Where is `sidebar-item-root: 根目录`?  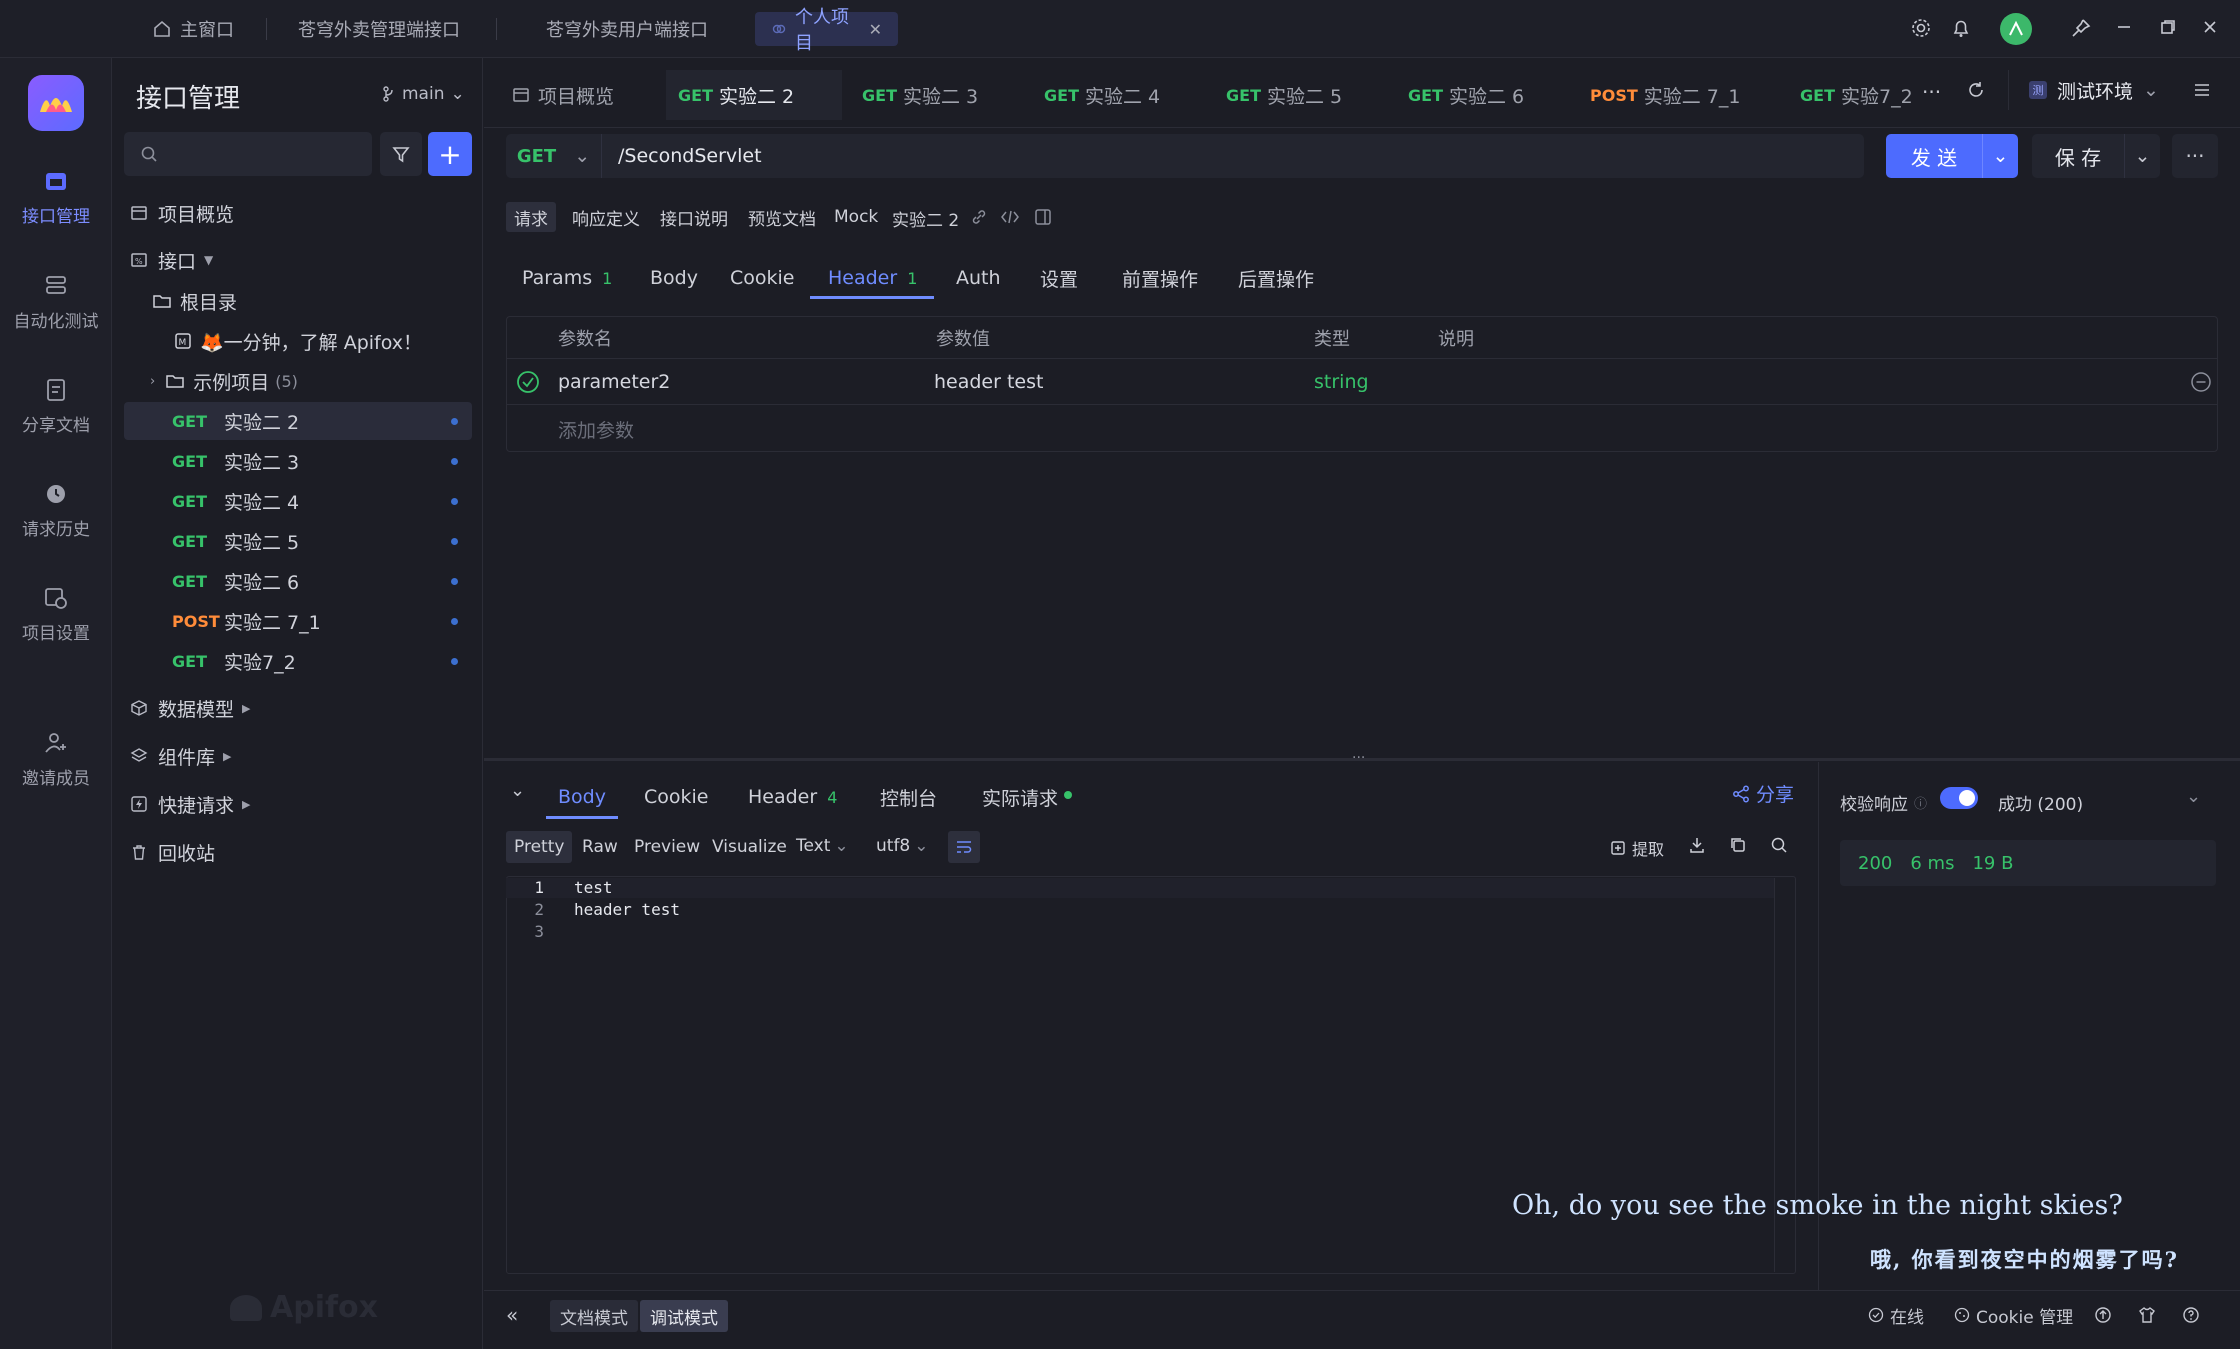
sidebar-item-root: 根目录 is located at coordinates (298, 301).